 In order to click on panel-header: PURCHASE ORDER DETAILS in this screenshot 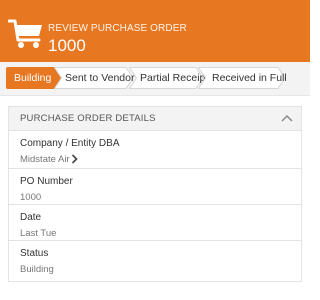, I will do `click(155, 119)`.